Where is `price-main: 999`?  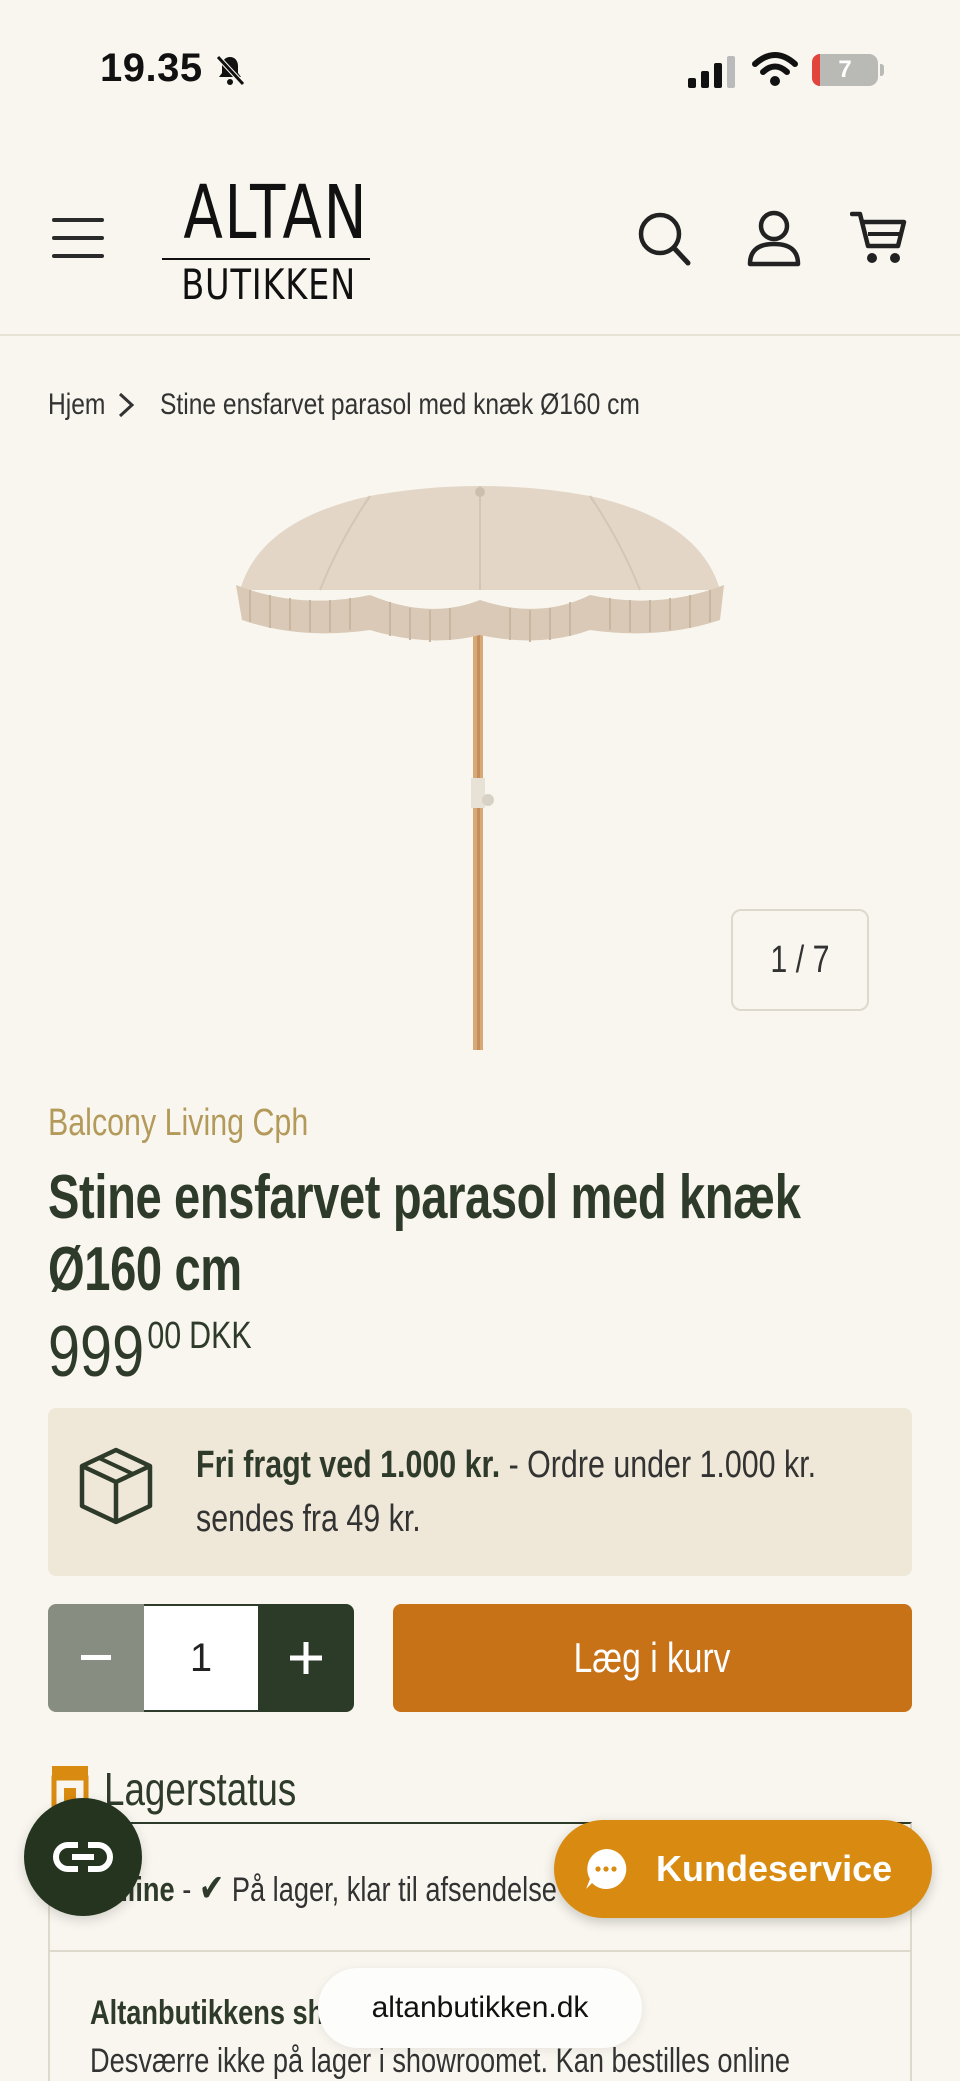
price-main: 999 is located at coordinates (96, 1352).